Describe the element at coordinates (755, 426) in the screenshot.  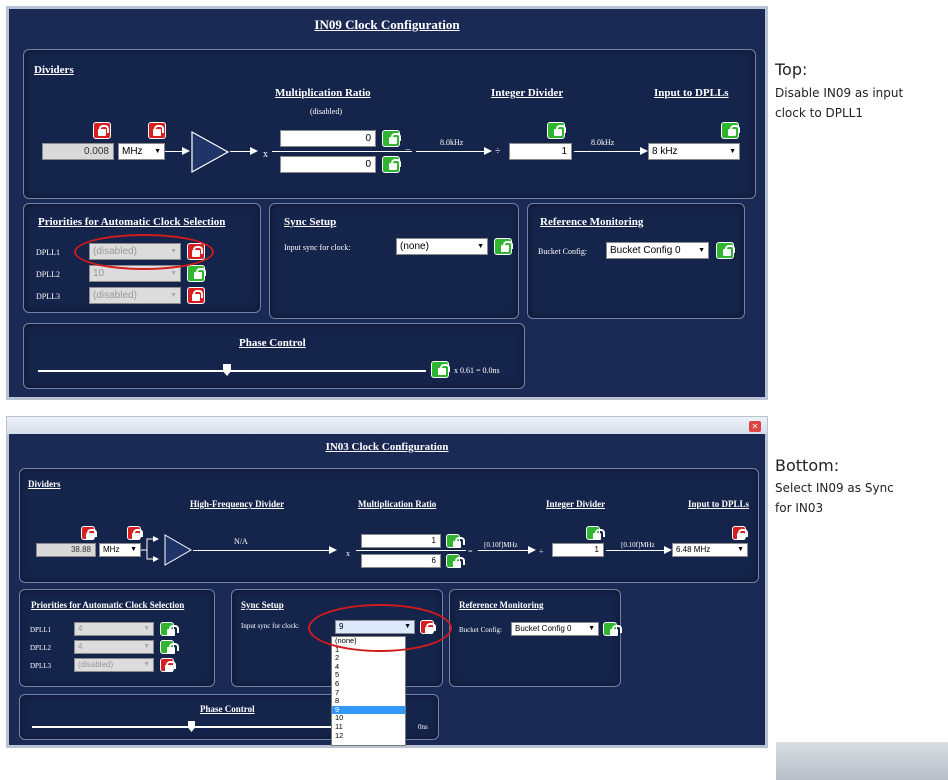
I see `close-icon: ✕` at that location.